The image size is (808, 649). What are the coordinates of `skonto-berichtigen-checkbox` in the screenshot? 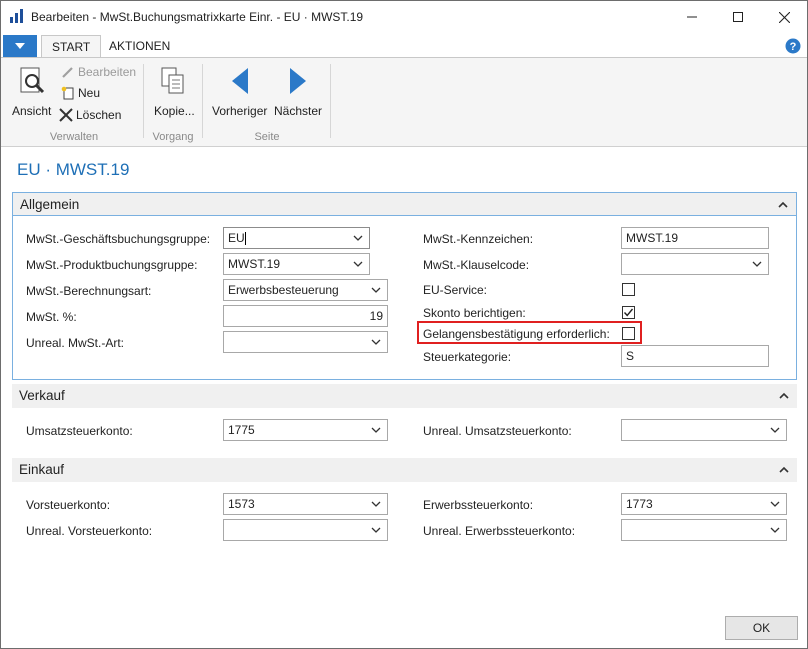 It's located at (628, 312).